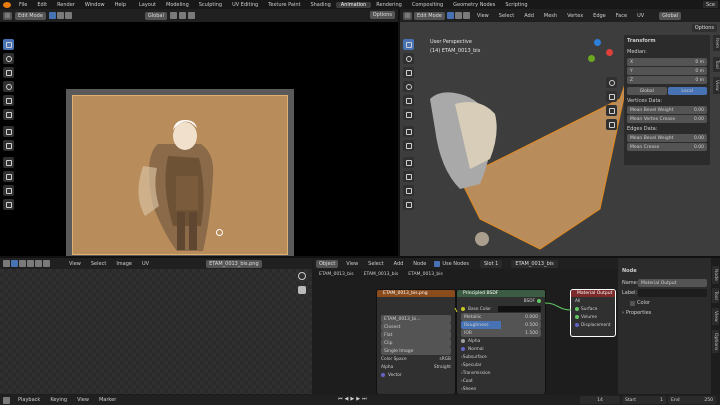  Describe the element at coordinates (664, 303) in the screenshot. I see `node-color-row: Color` at that location.